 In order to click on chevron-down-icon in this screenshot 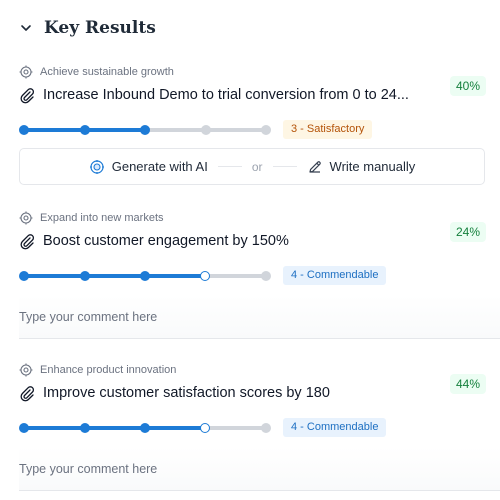, I will do `click(26, 28)`.